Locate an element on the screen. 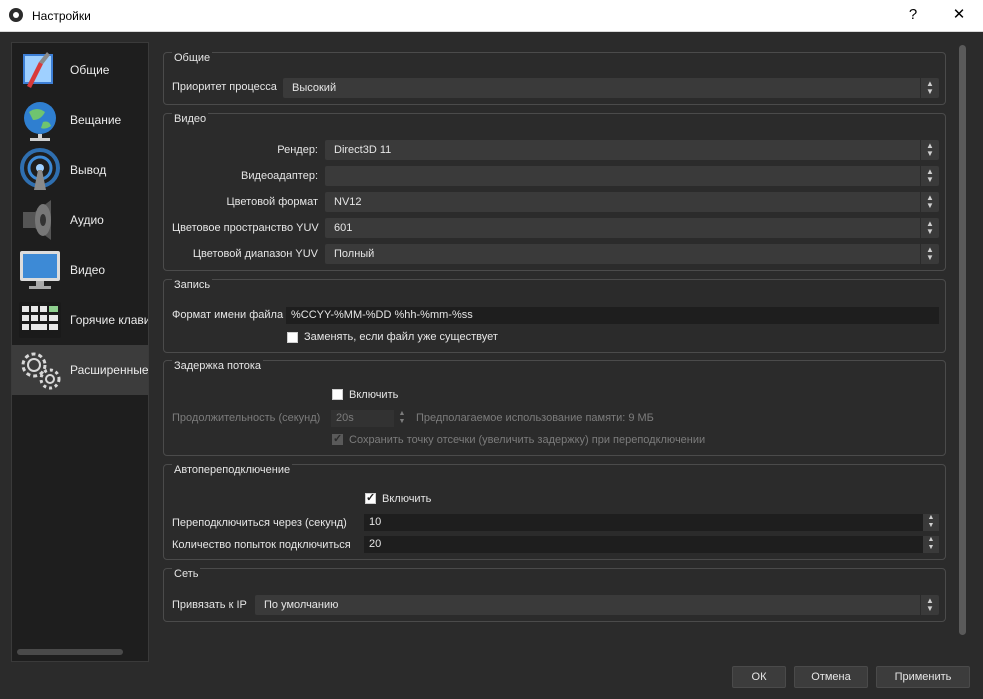  reconnect-enable-checkbox is located at coordinates (370, 497).